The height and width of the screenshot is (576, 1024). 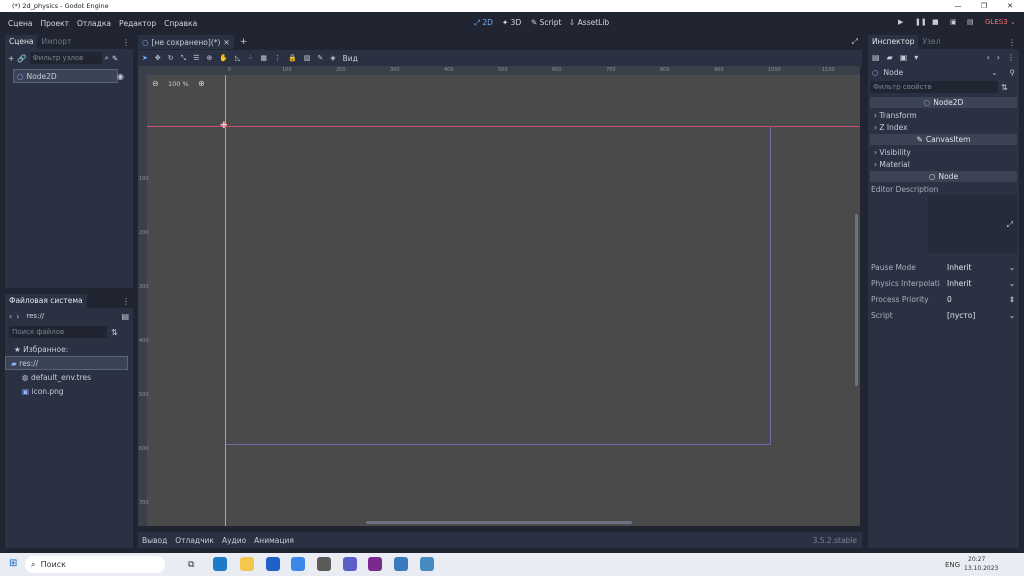 What do you see at coordinates (324, 564) in the screenshot?
I see `app-icon` at bounding box center [324, 564].